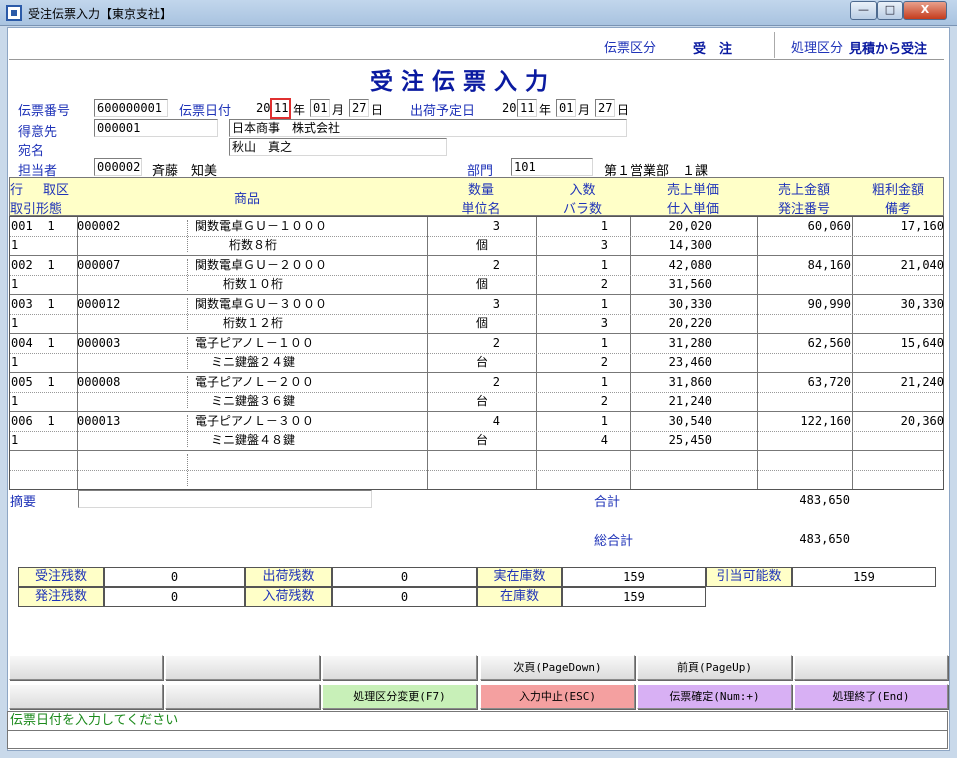 This screenshot has height=758, width=957. What do you see at coordinates (582, 209) in the screenshot?
I see `grid-header-loose-count: バラ数` at bounding box center [582, 209].